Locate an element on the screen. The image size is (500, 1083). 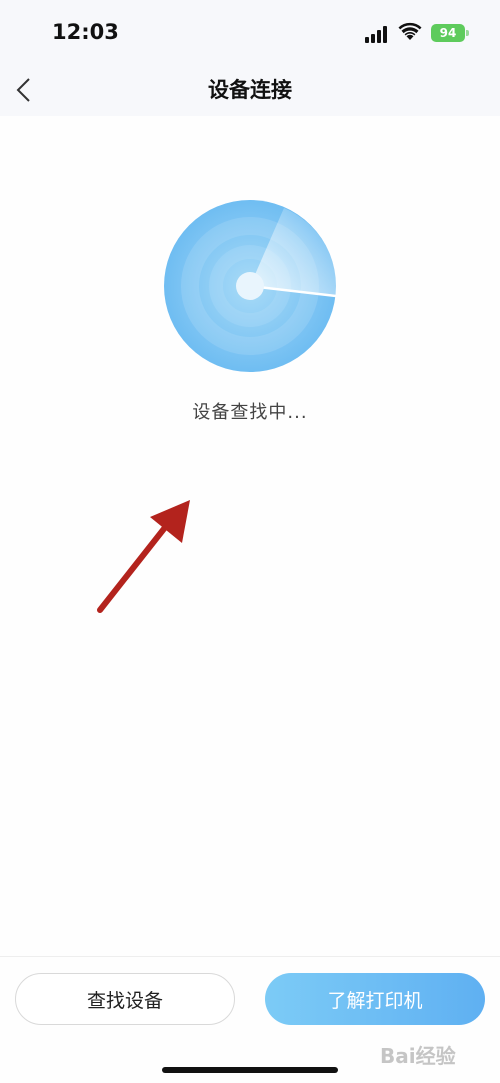
find-device-label: 查找设备 is located at coordinates (124, 1000).